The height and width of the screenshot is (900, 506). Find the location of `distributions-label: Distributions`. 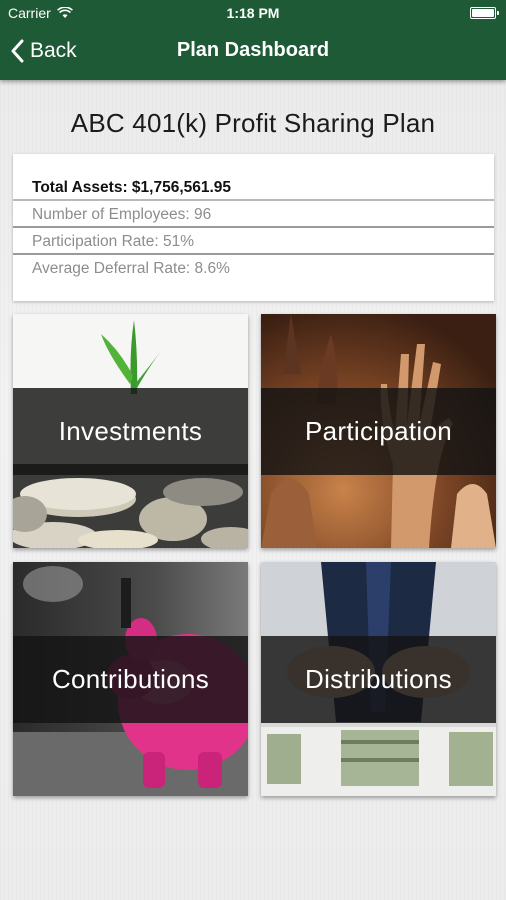

distributions-label: Distributions is located at coordinates (378, 679).